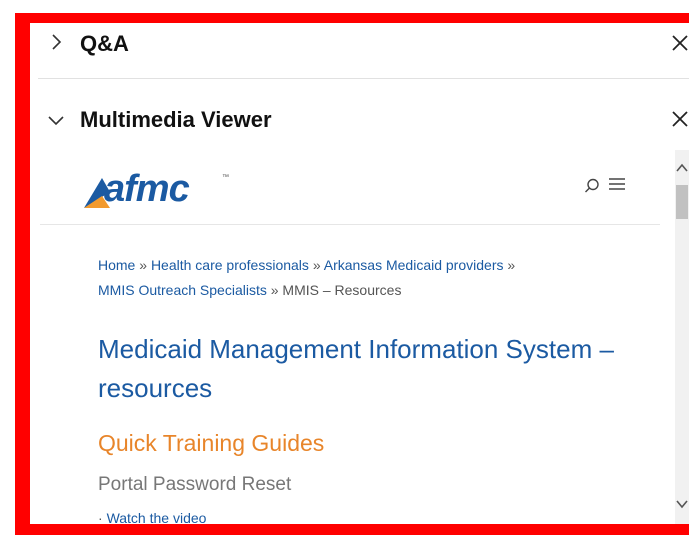  I want to click on chevron-down-icon, so click(56, 120).